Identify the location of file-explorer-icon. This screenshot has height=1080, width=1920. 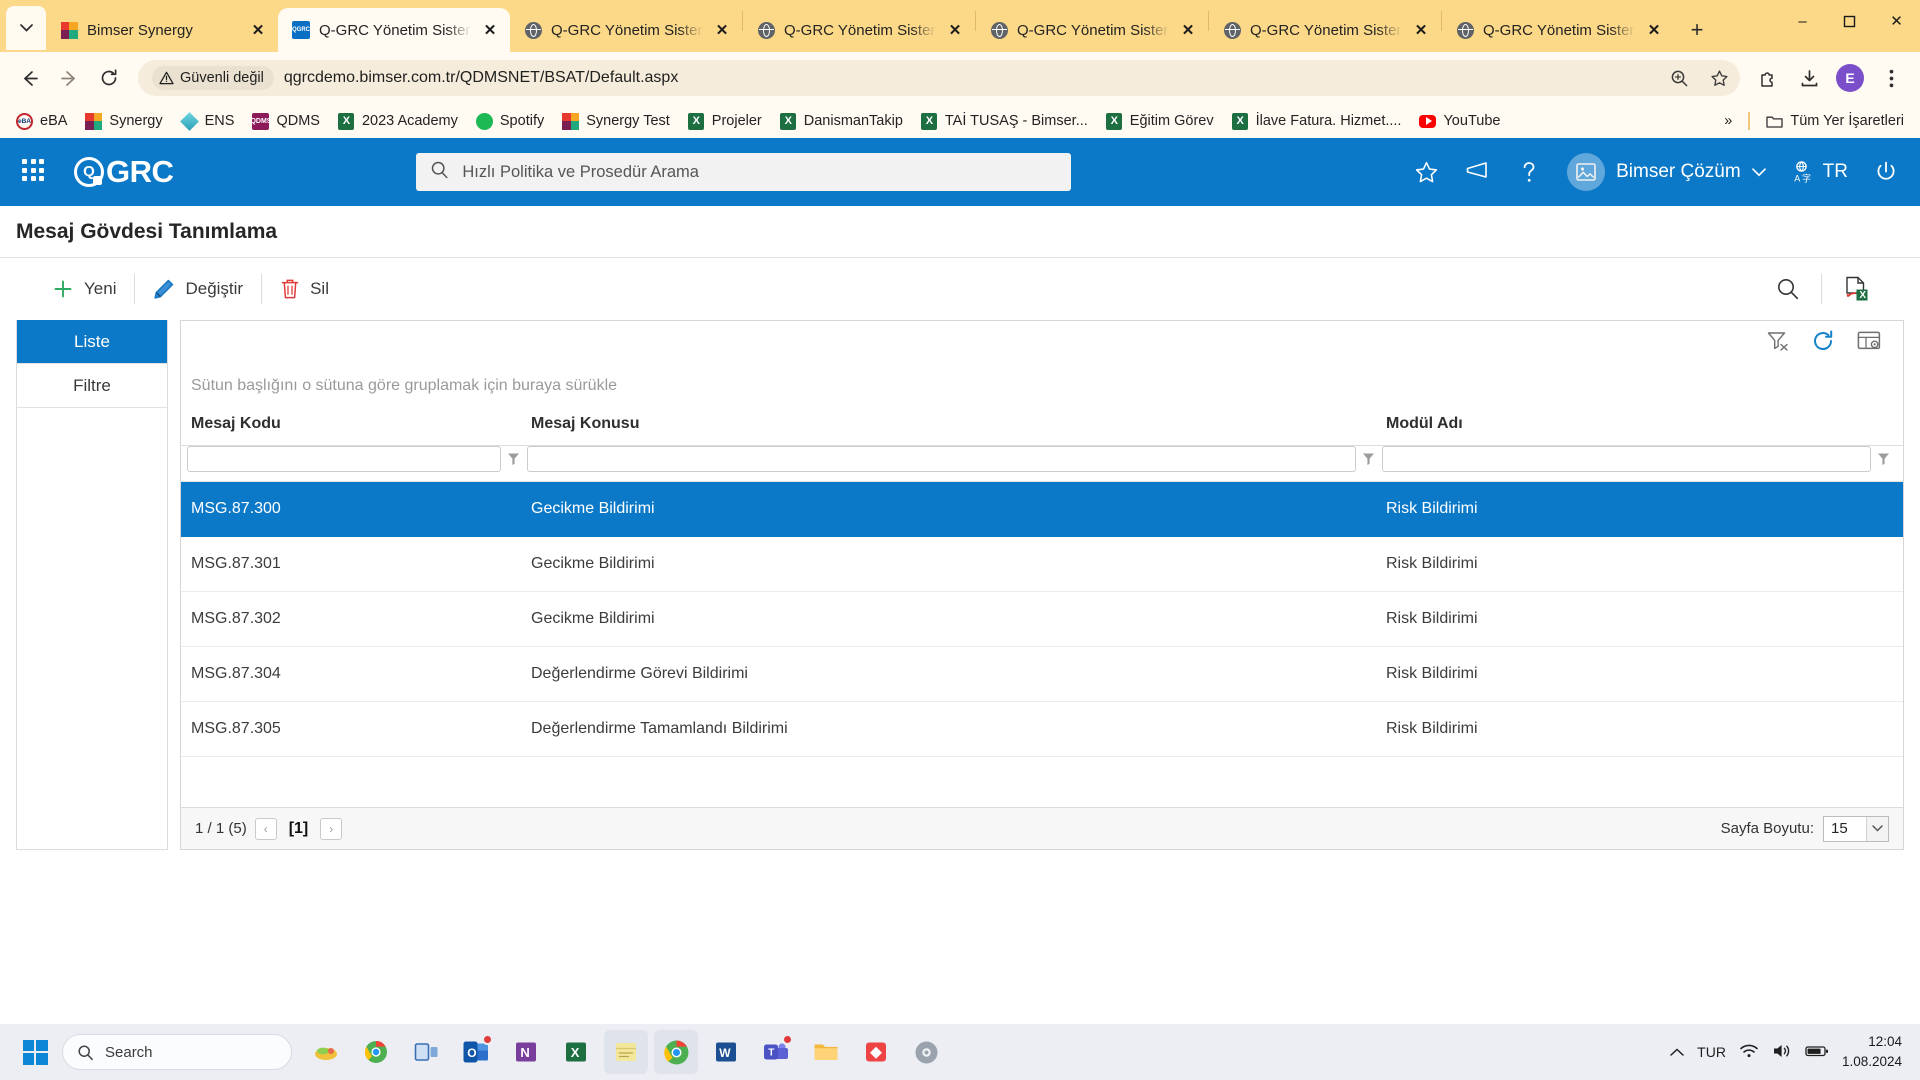
(826, 1052).